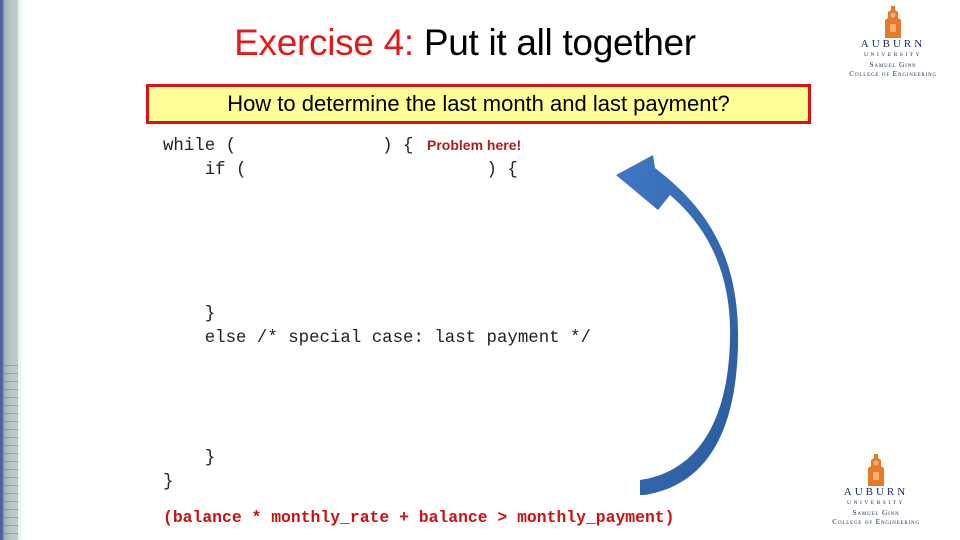  Describe the element at coordinates (168, 482) in the screenshot. I see `code-line-while-close: }` at that location.